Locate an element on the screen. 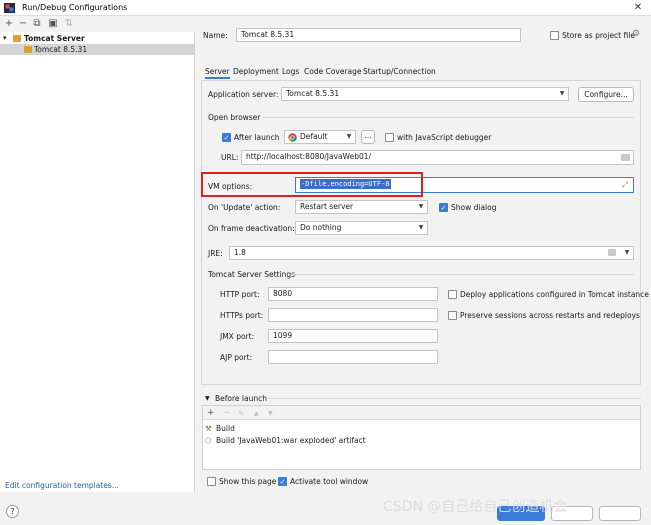 This screenshot has height=525, width=651. activate-tool-window-checkbox: ✓ is located at coordinates (282, 481).